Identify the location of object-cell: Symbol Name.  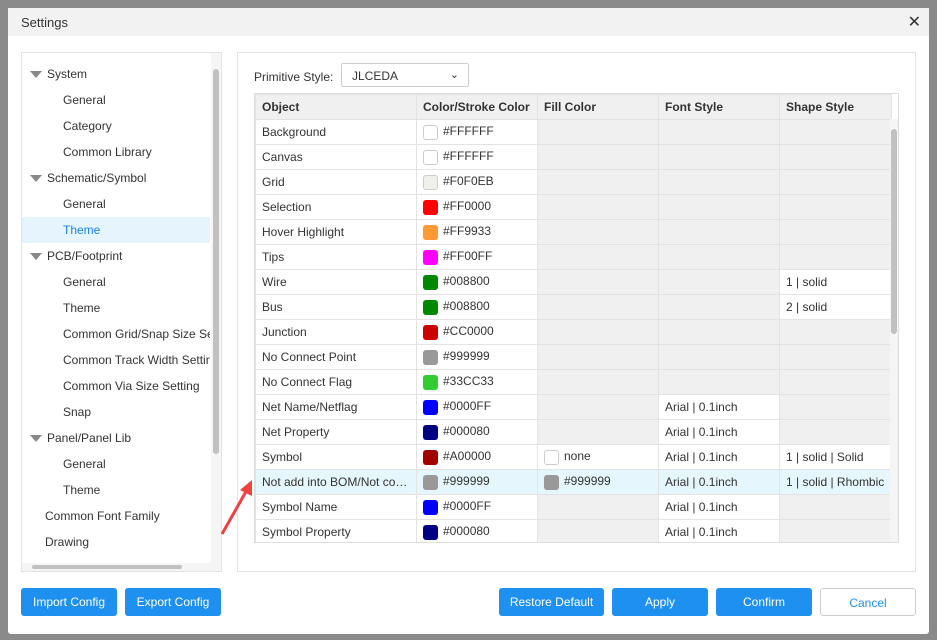
(336, 507).